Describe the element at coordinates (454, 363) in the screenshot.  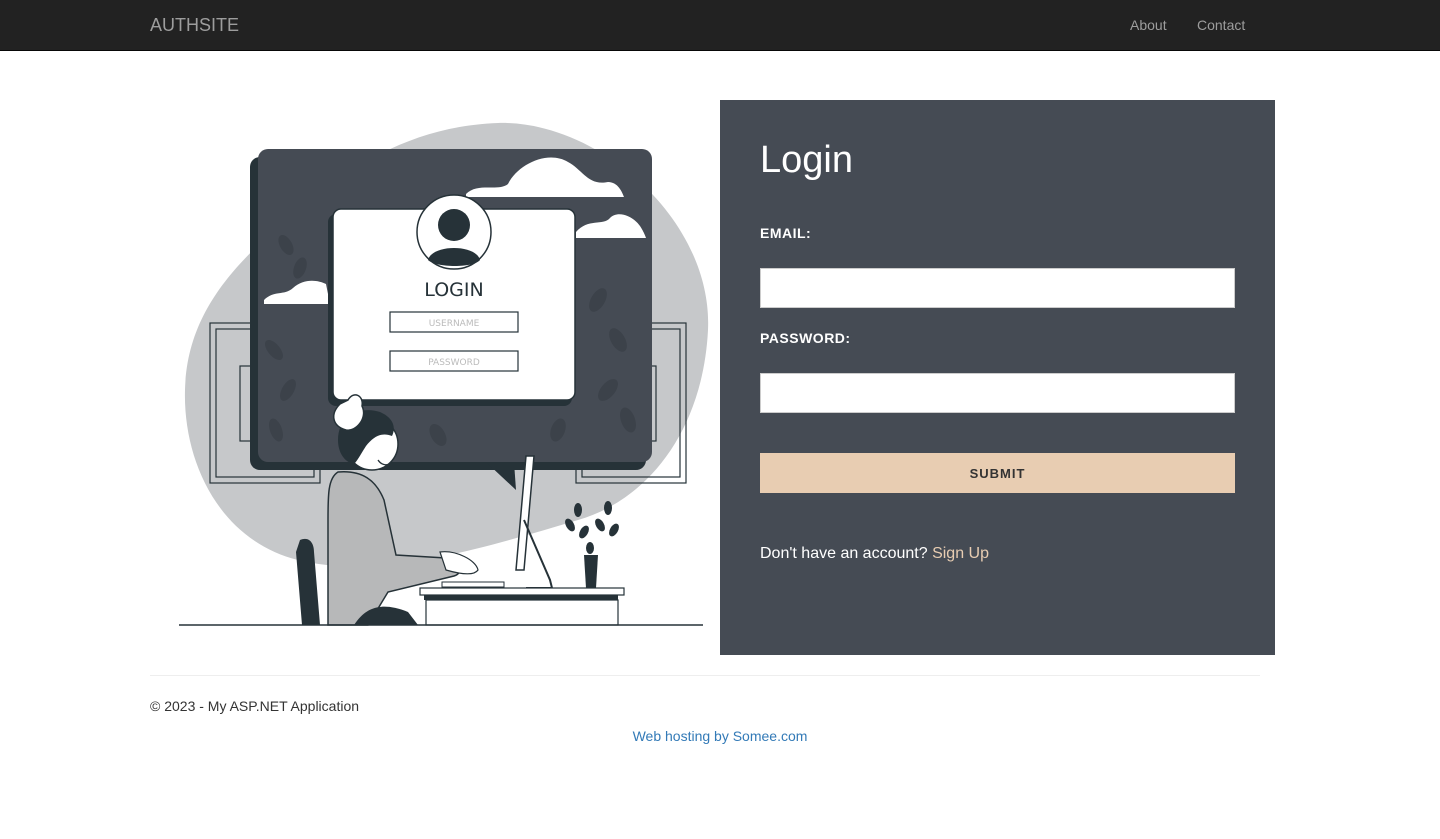
I see `illustration-password-placeholder: PASSWORD` at that location.